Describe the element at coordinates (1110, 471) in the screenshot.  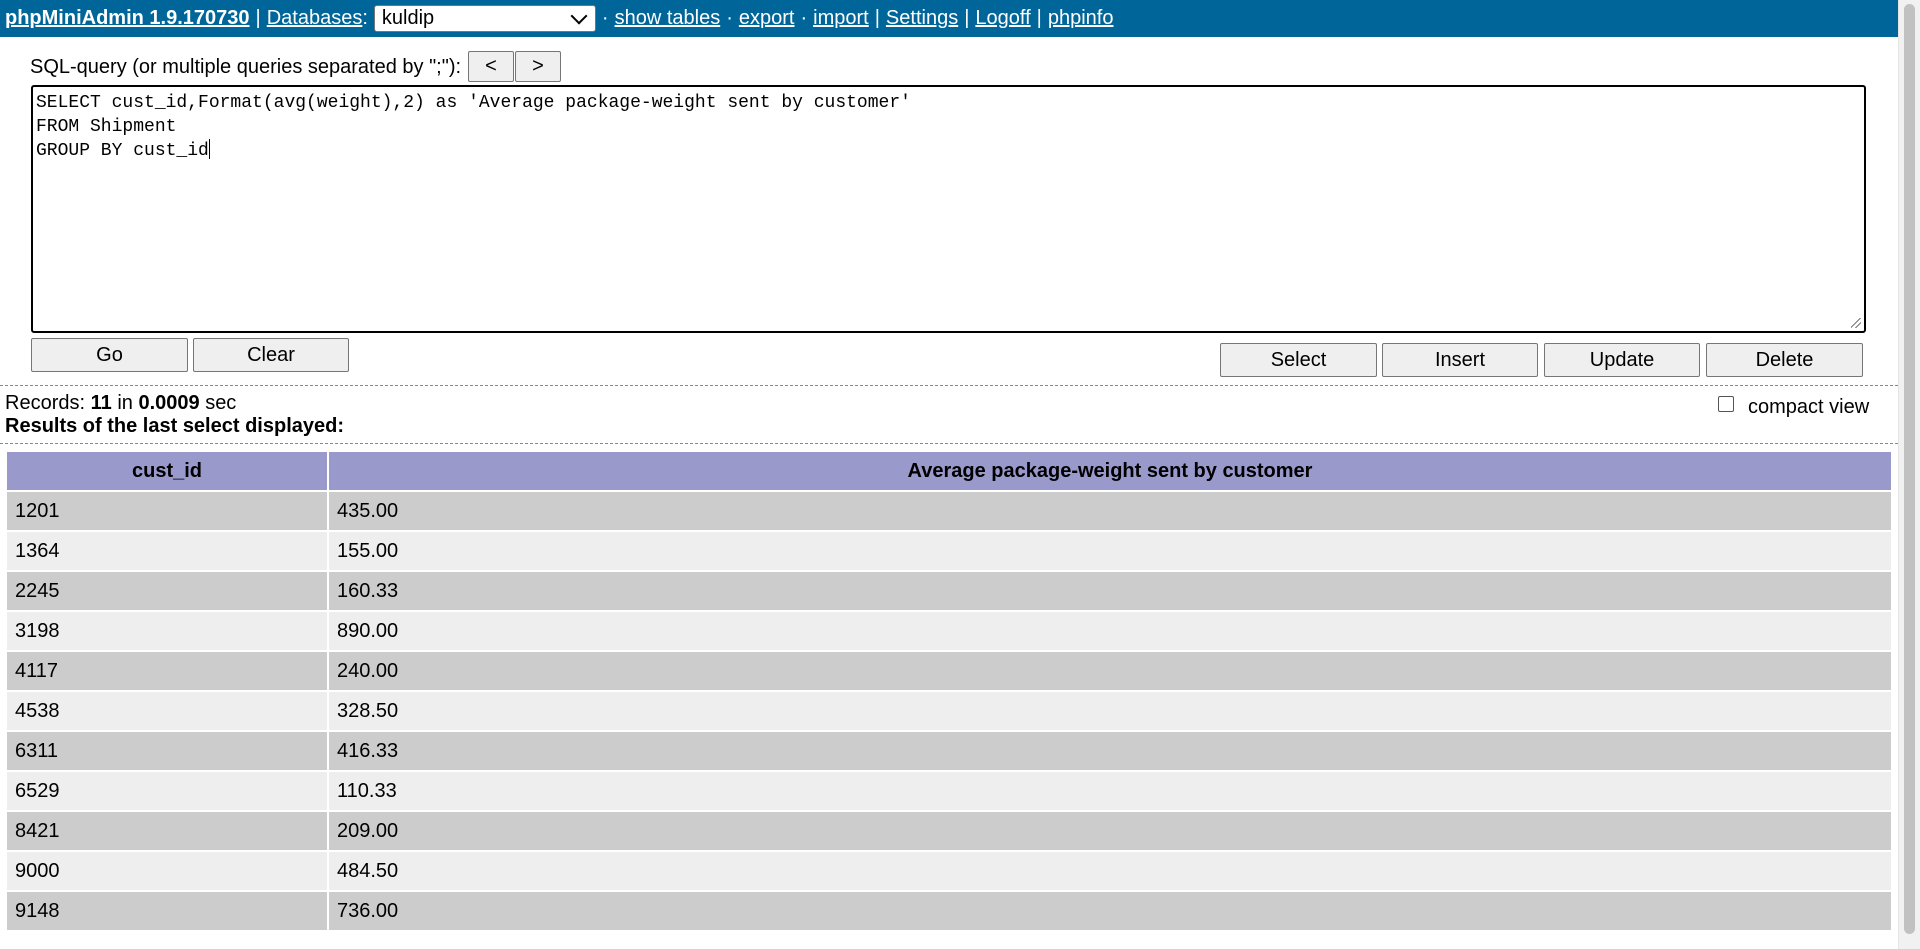
I see `column-header-average-weight: Average package-weight sent by customer` at that location.